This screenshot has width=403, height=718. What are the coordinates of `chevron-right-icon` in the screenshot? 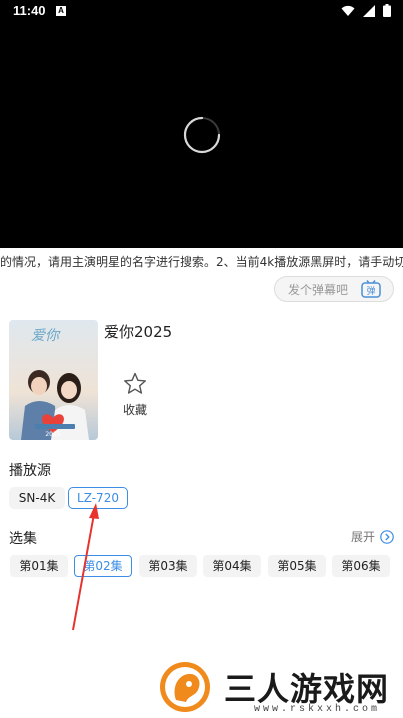 It's located at (387, 536).